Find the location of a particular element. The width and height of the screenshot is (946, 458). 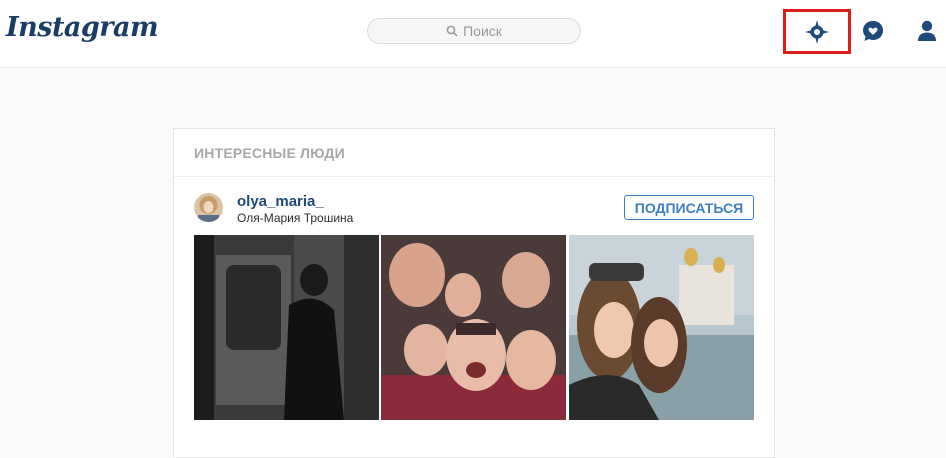

photo-group-selfie is located at coordinates (473, 327).